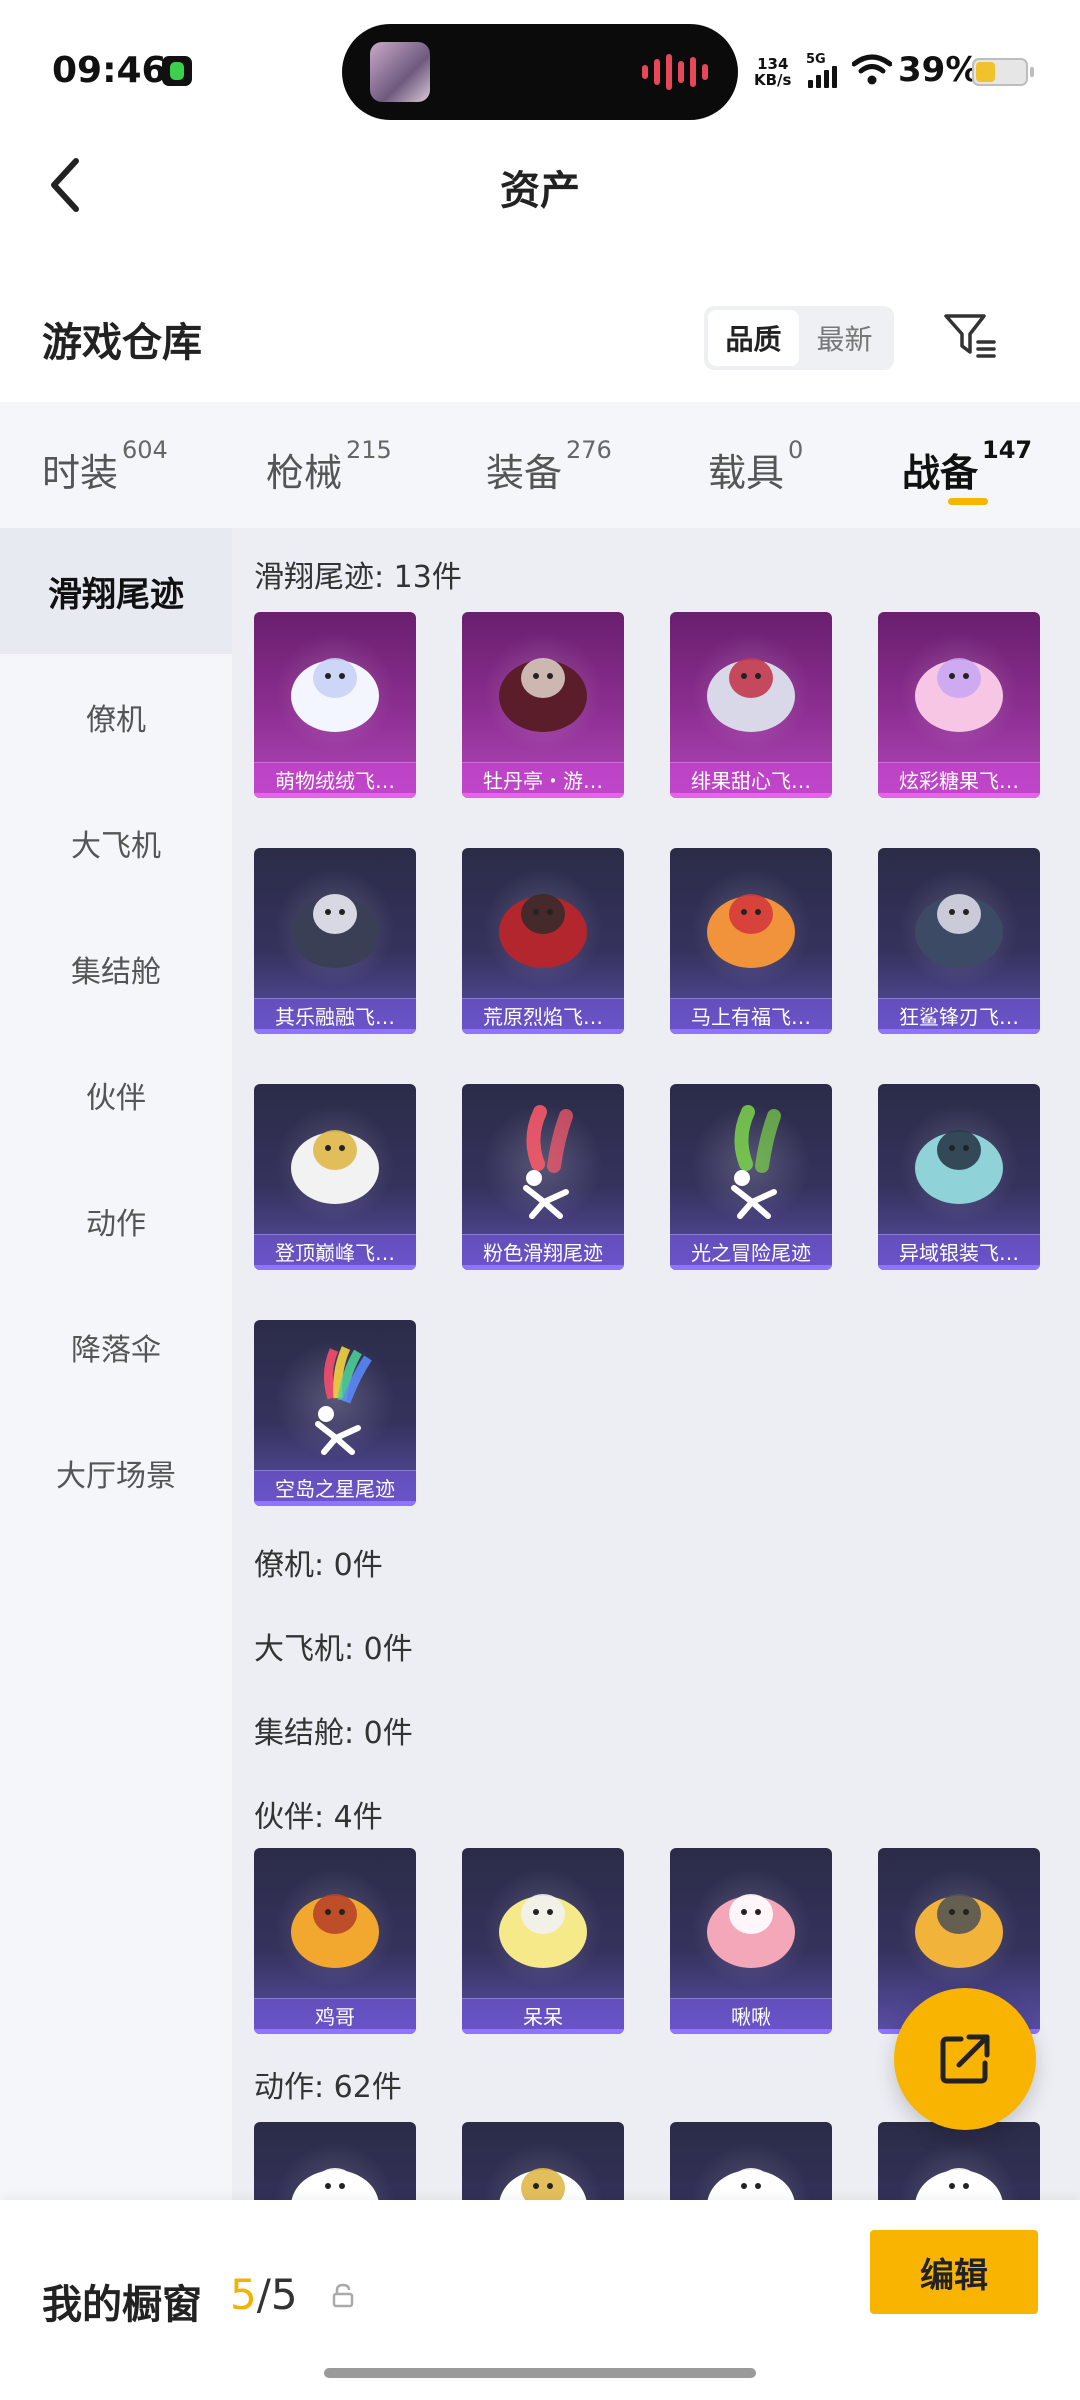  I want to click on toy-horse-icon, so click(751, 926).